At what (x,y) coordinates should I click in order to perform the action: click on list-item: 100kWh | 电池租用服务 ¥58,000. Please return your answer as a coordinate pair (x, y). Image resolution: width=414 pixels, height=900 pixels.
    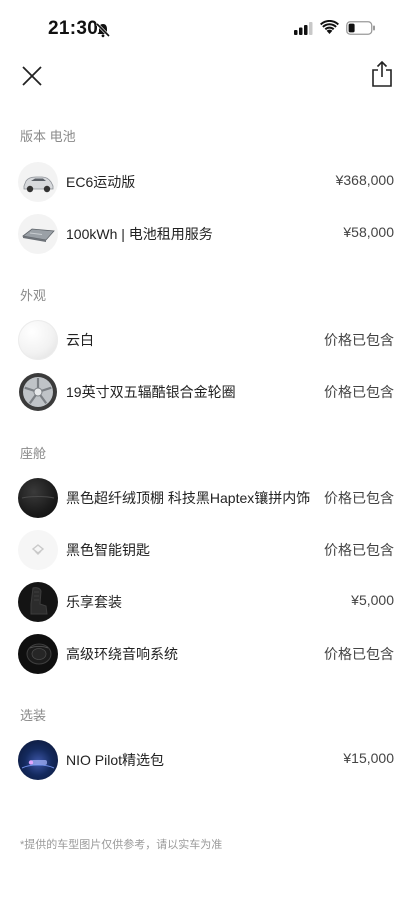
    Looking at the image, I should click on (207, 234).